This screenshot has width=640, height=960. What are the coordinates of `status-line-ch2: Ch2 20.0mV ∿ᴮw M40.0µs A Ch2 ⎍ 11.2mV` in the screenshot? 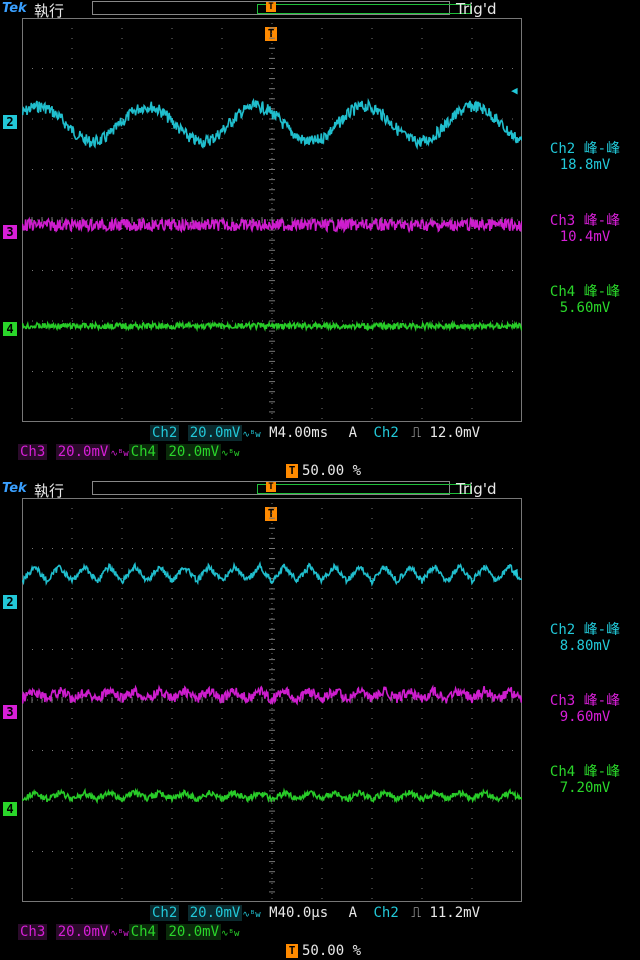 It's located at (315, 914).